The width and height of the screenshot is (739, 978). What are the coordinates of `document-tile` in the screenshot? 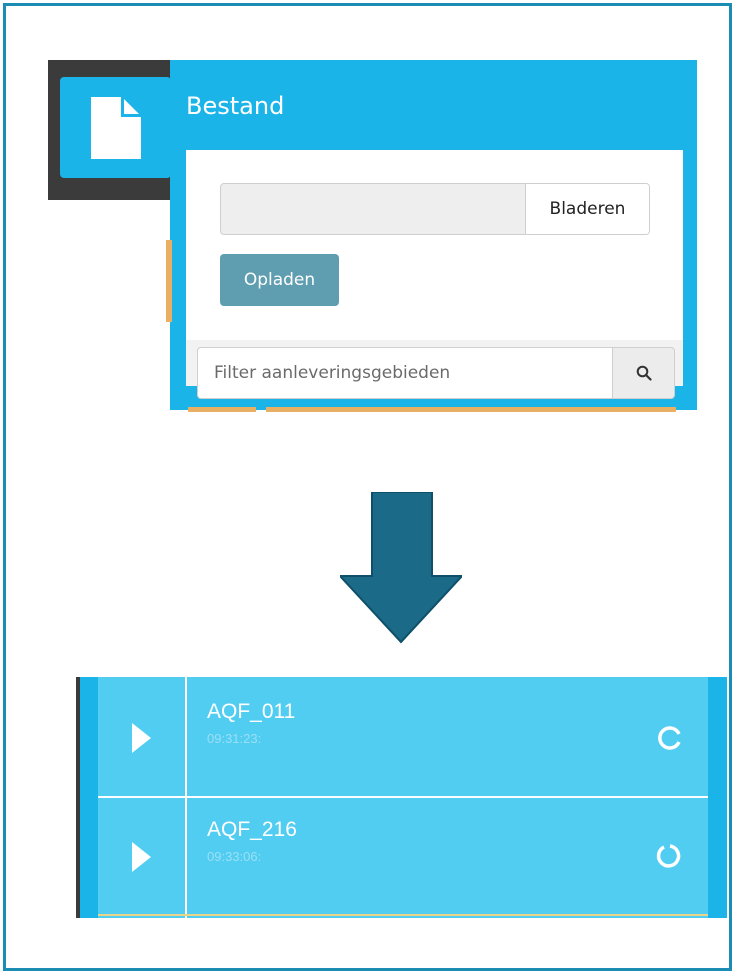 It's located at (115, 127).